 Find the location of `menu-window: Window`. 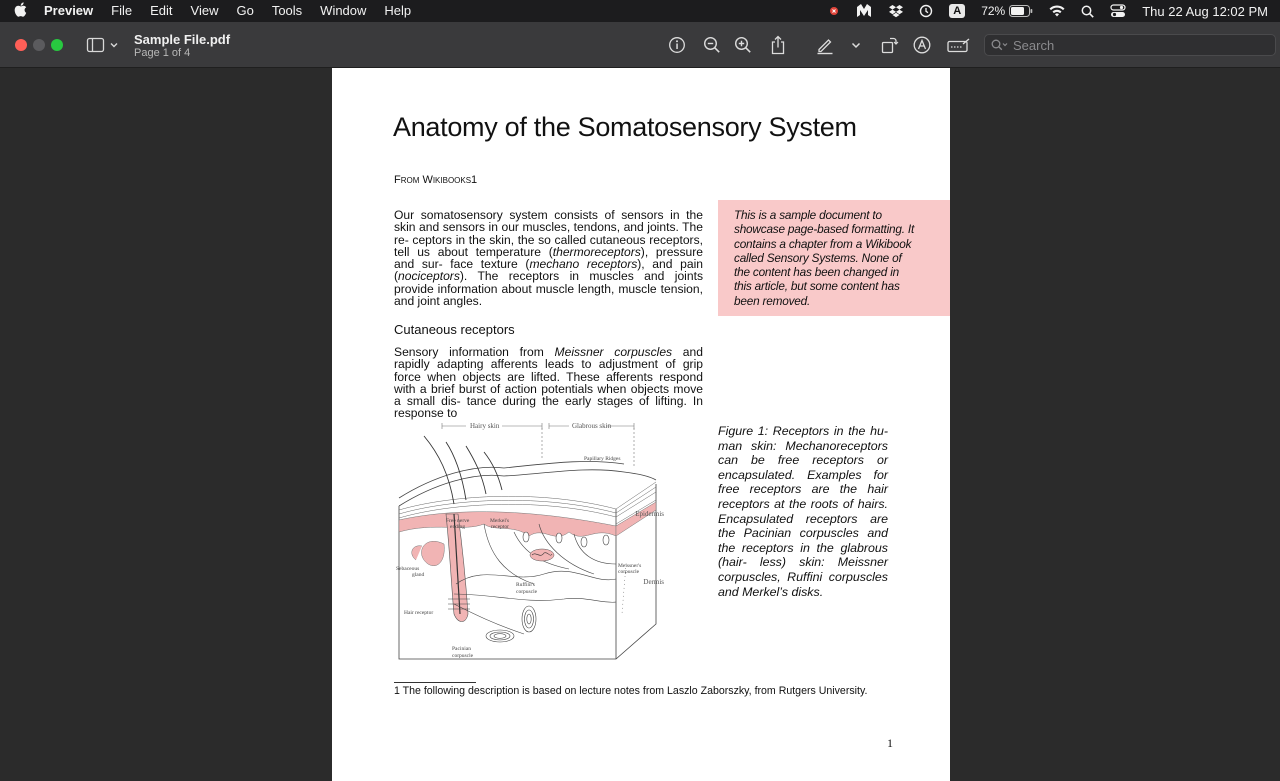

menu-window: Window is located at coordinates (343, 11).